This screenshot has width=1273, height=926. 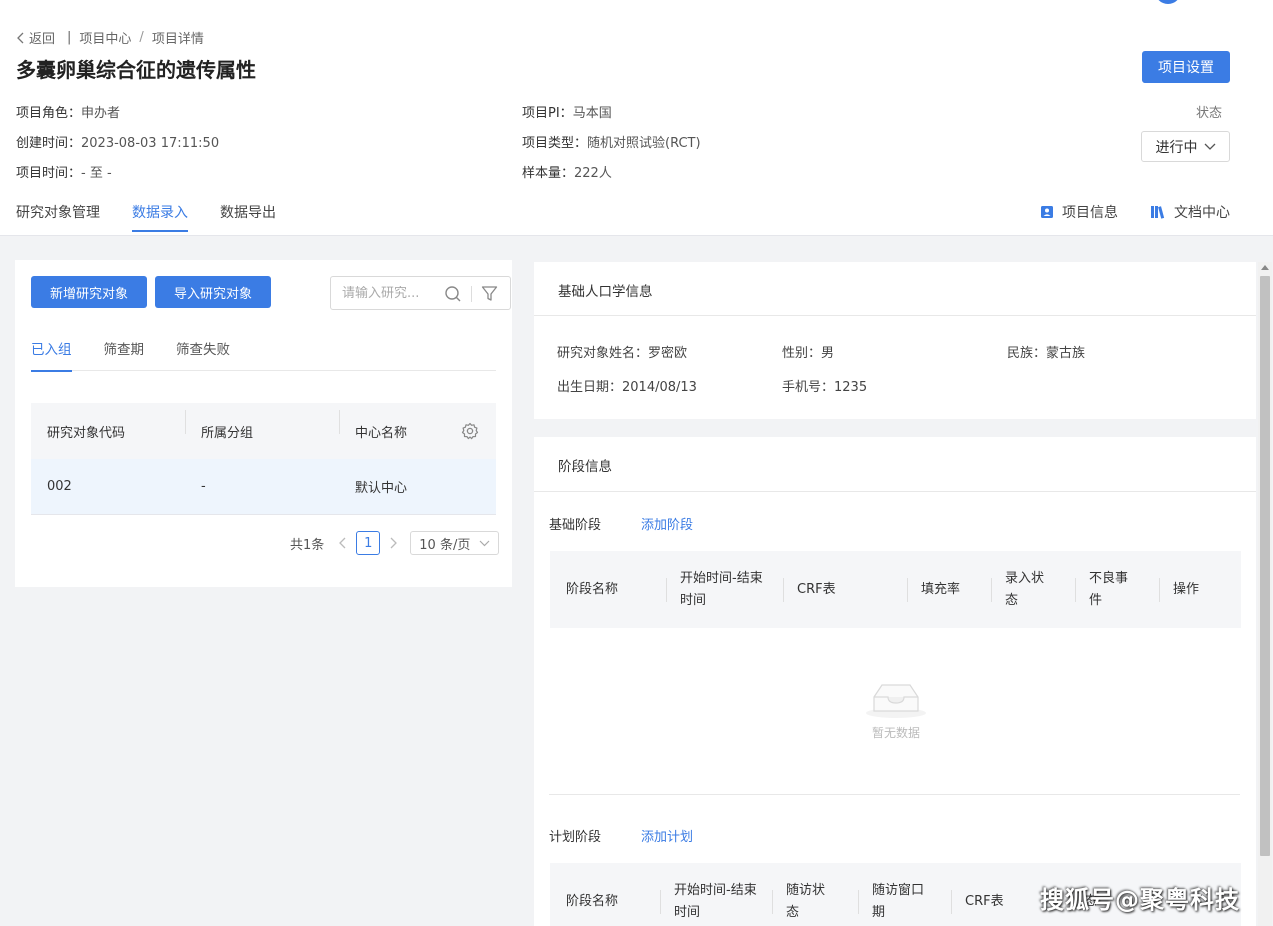 I want to click on col-adverse-events: 不良事件, so click(x=1107, y=589).